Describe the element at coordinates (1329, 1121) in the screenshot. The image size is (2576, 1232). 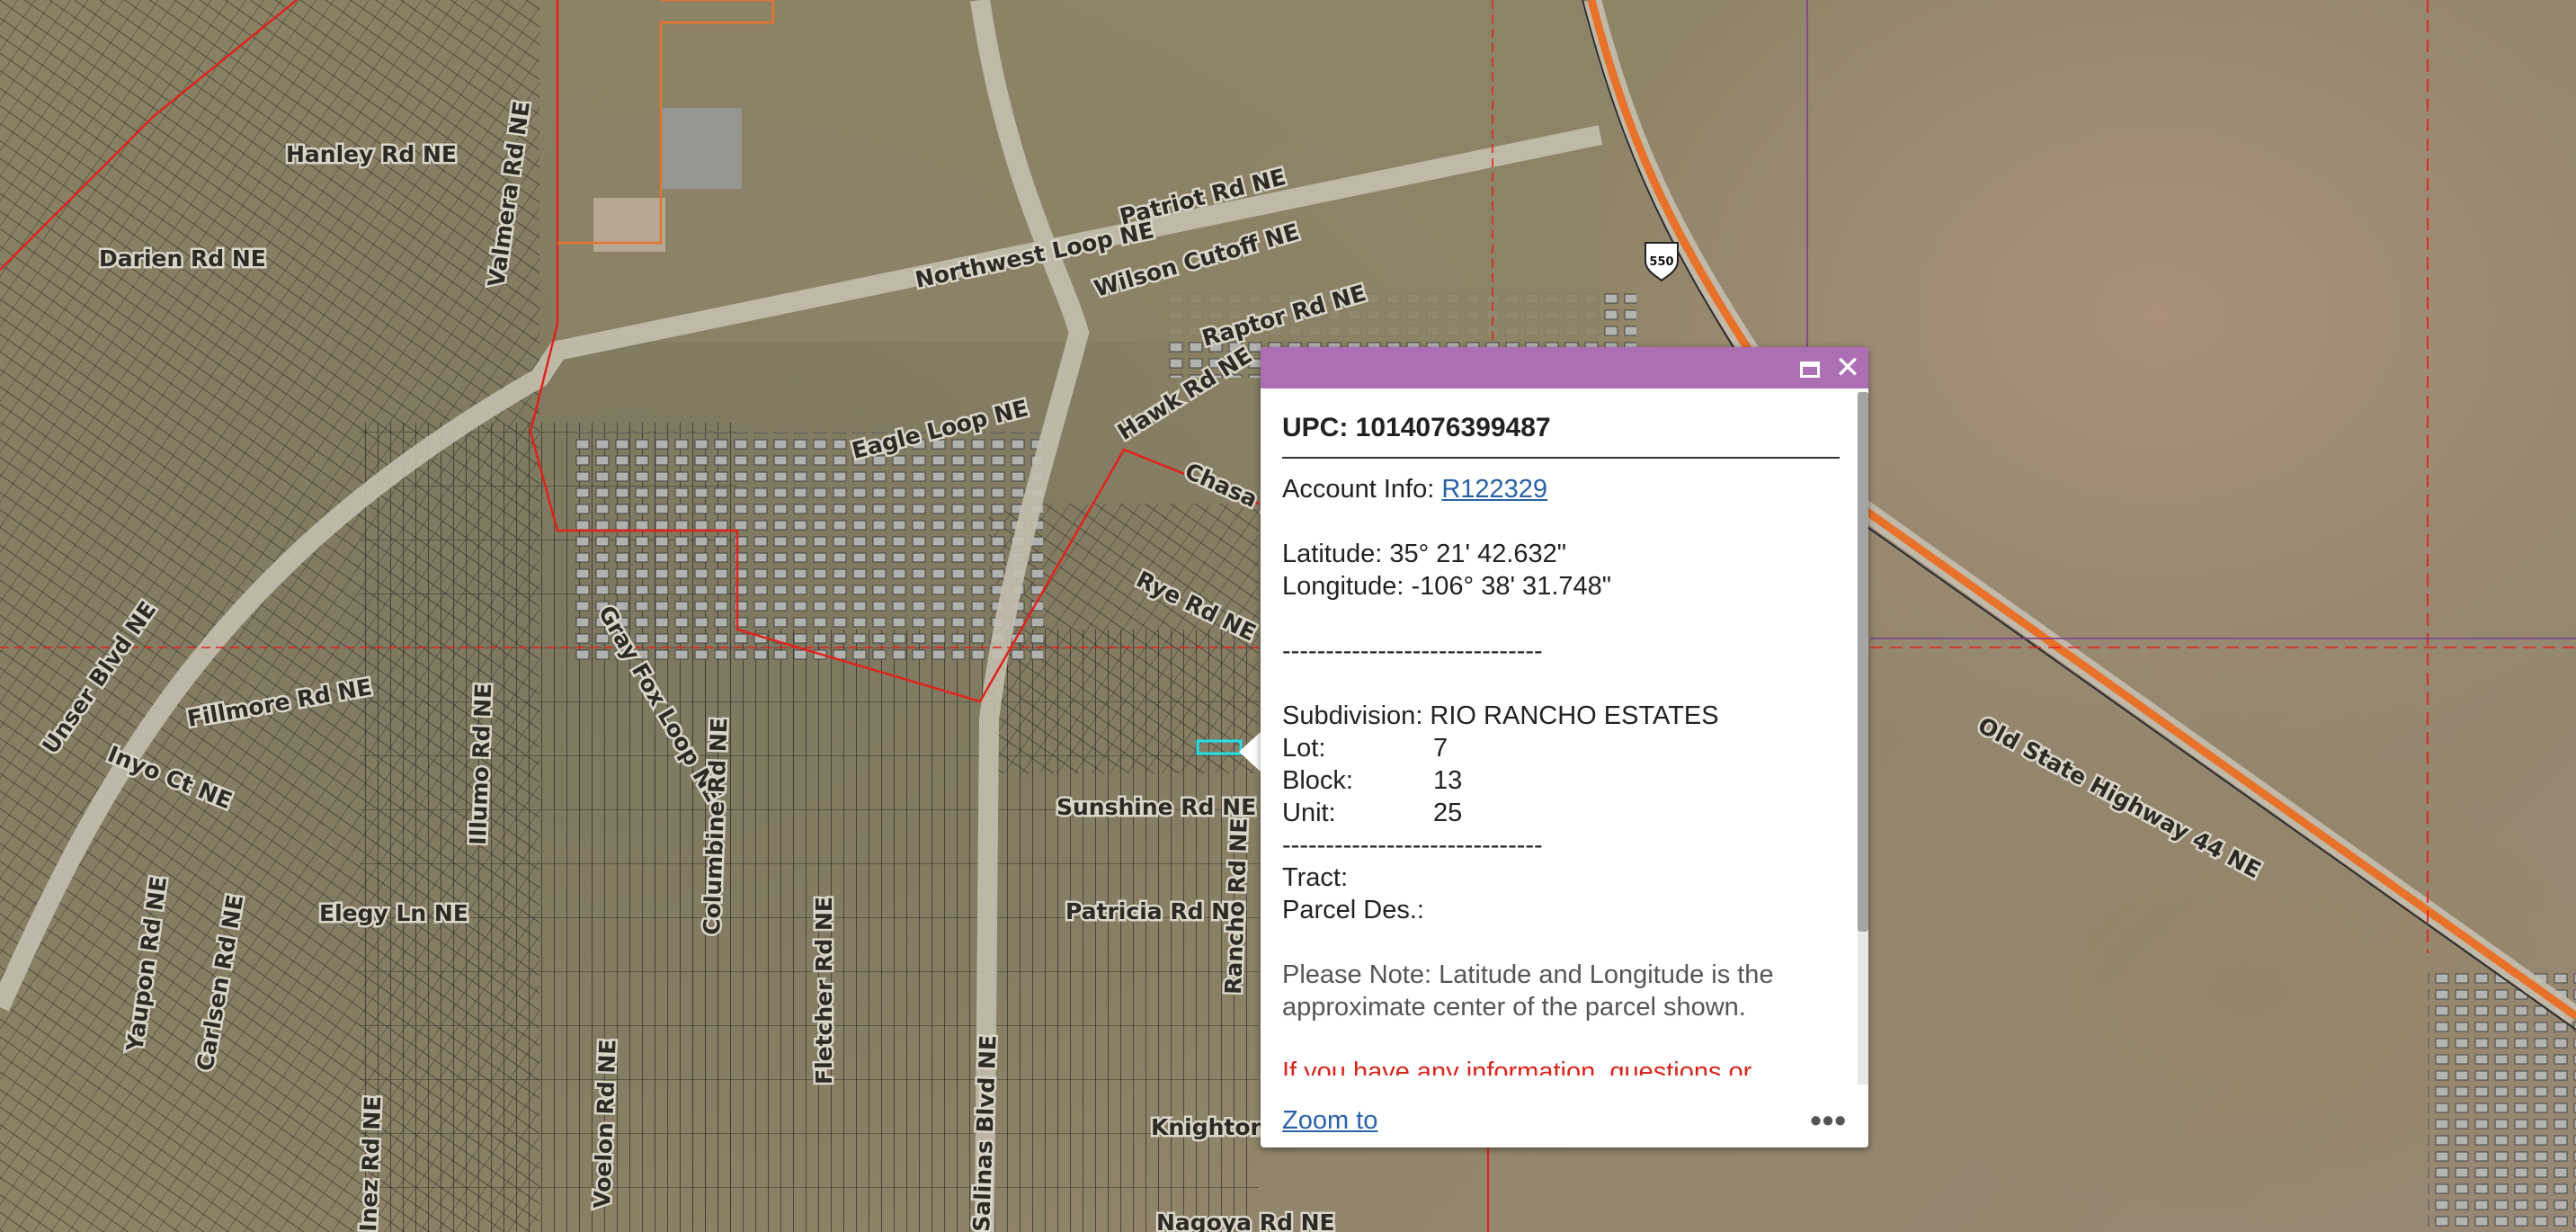
I see `zoom-to-link: Zoom to` at that location.